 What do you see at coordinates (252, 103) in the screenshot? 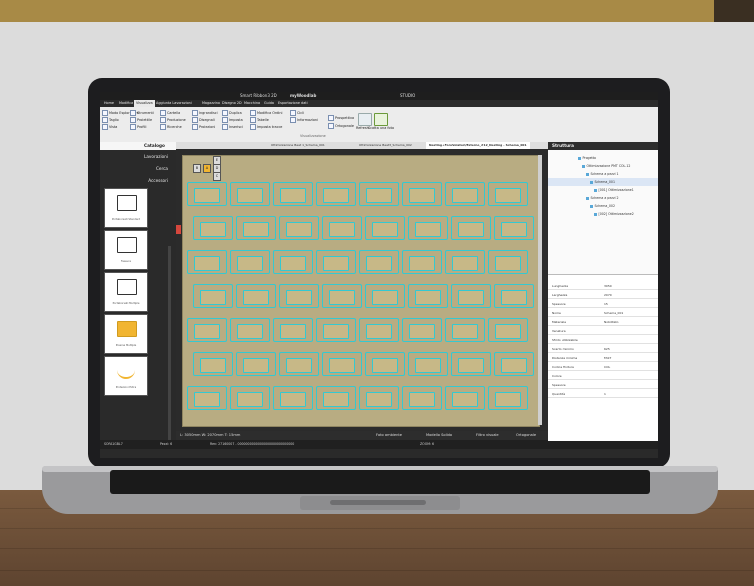
I see `tab-macchina: Macchina` at bounding box center [252, 103].